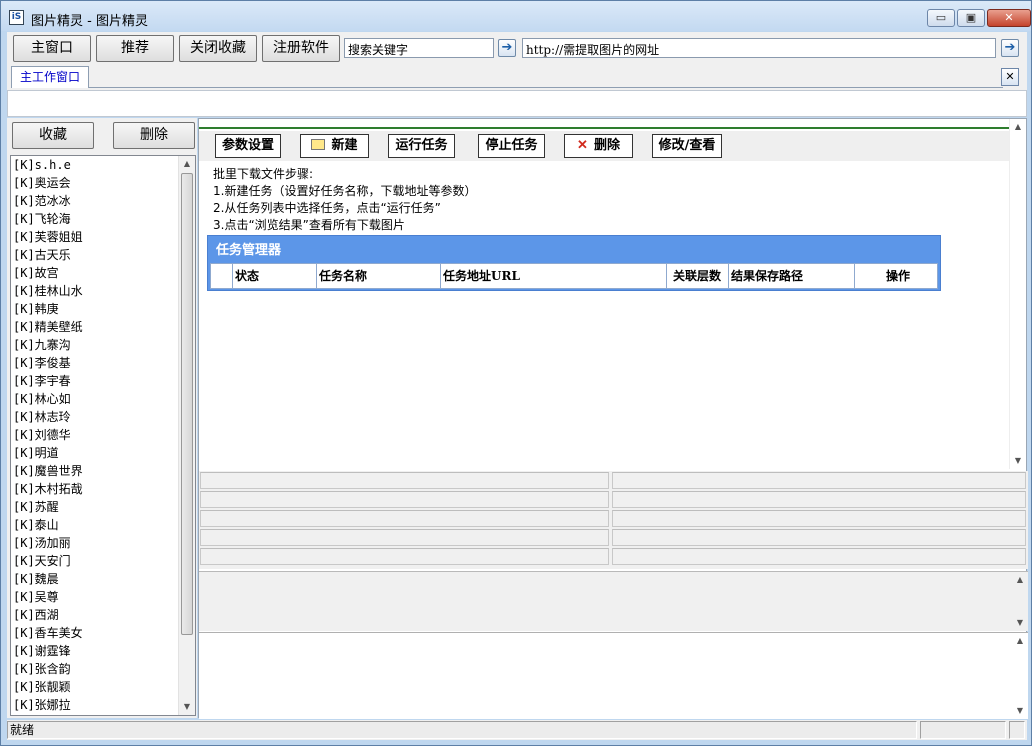 The image size is (1032, 746). What do you see at coordinates (687, 146) in the screenshot?
I see `edit-view-button: 修改/查看` at bounding box center [687, 146].